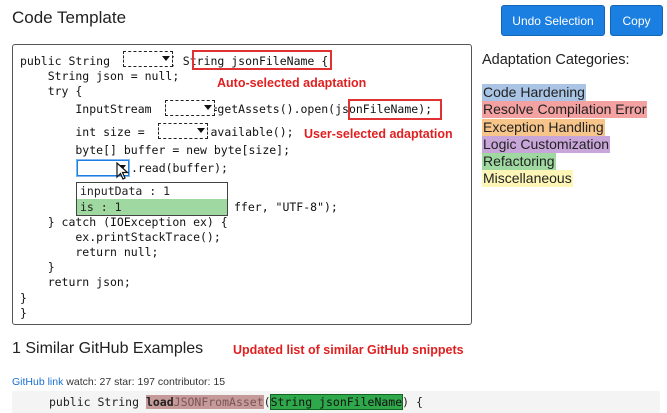 The width and height of the screenshot is (667, 413). Describe the element at coordinates (286, 207) in the screenshot. I see `code-text: ffer, "UTF-8");` at that location.